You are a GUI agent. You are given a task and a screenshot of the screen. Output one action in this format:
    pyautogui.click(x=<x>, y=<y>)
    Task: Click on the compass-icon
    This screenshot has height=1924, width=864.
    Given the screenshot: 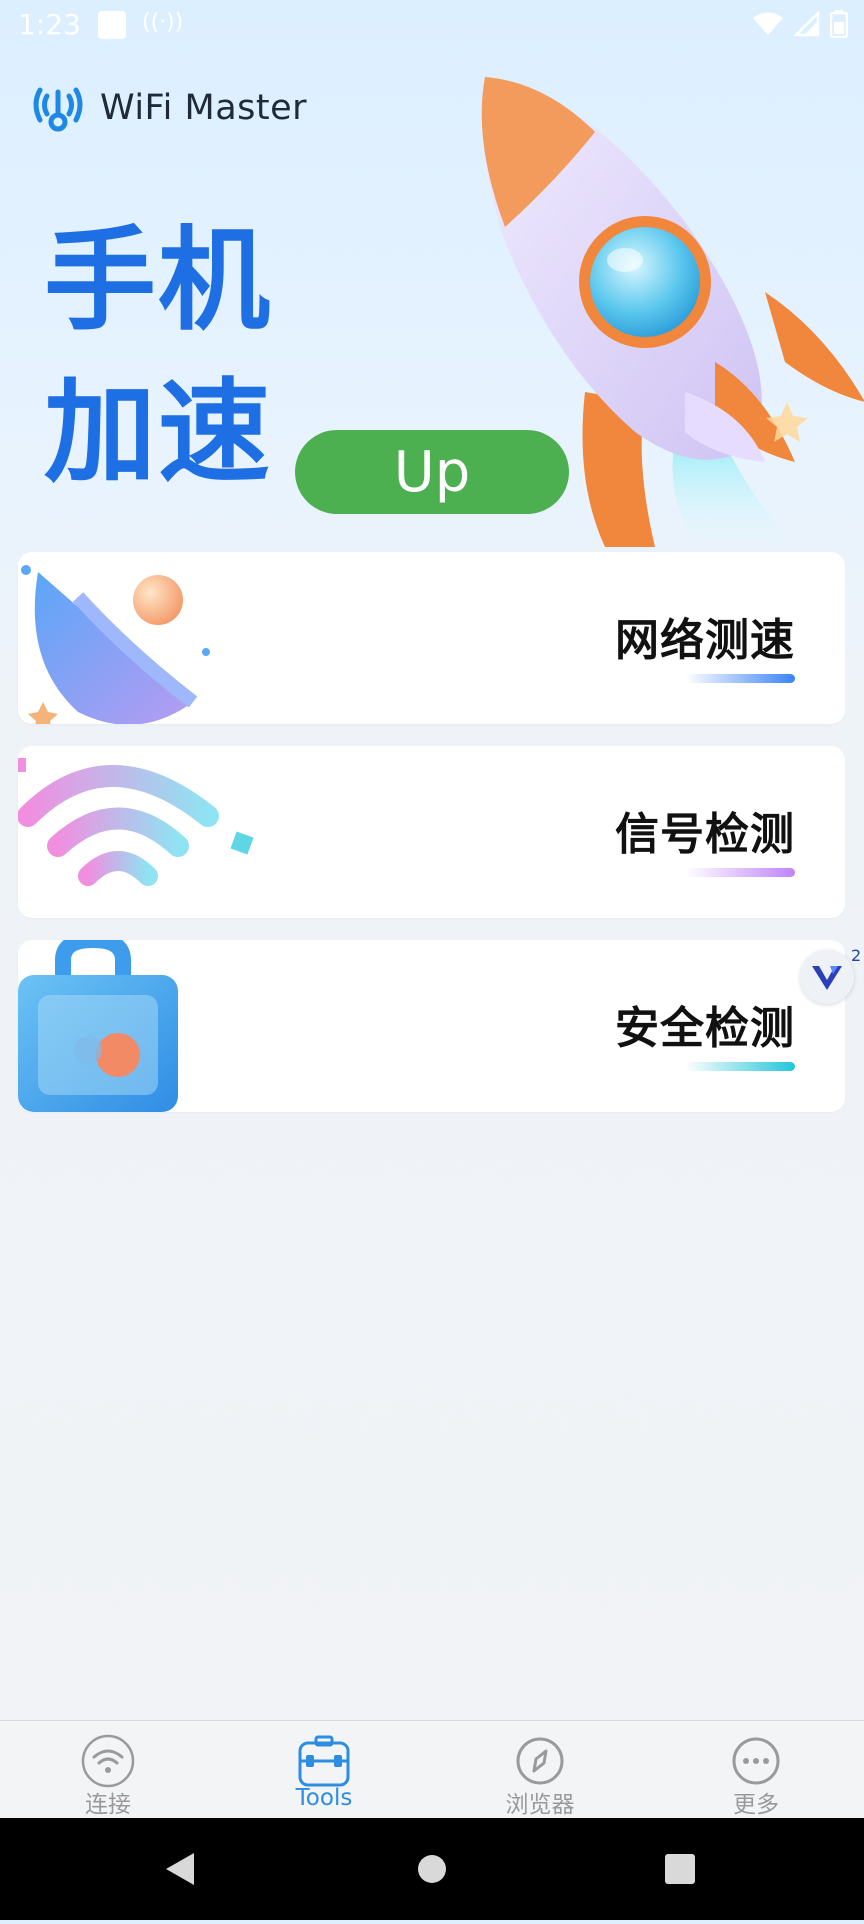 What is the action you would take?
    pyautogui.click(x=540, y=1761)
    